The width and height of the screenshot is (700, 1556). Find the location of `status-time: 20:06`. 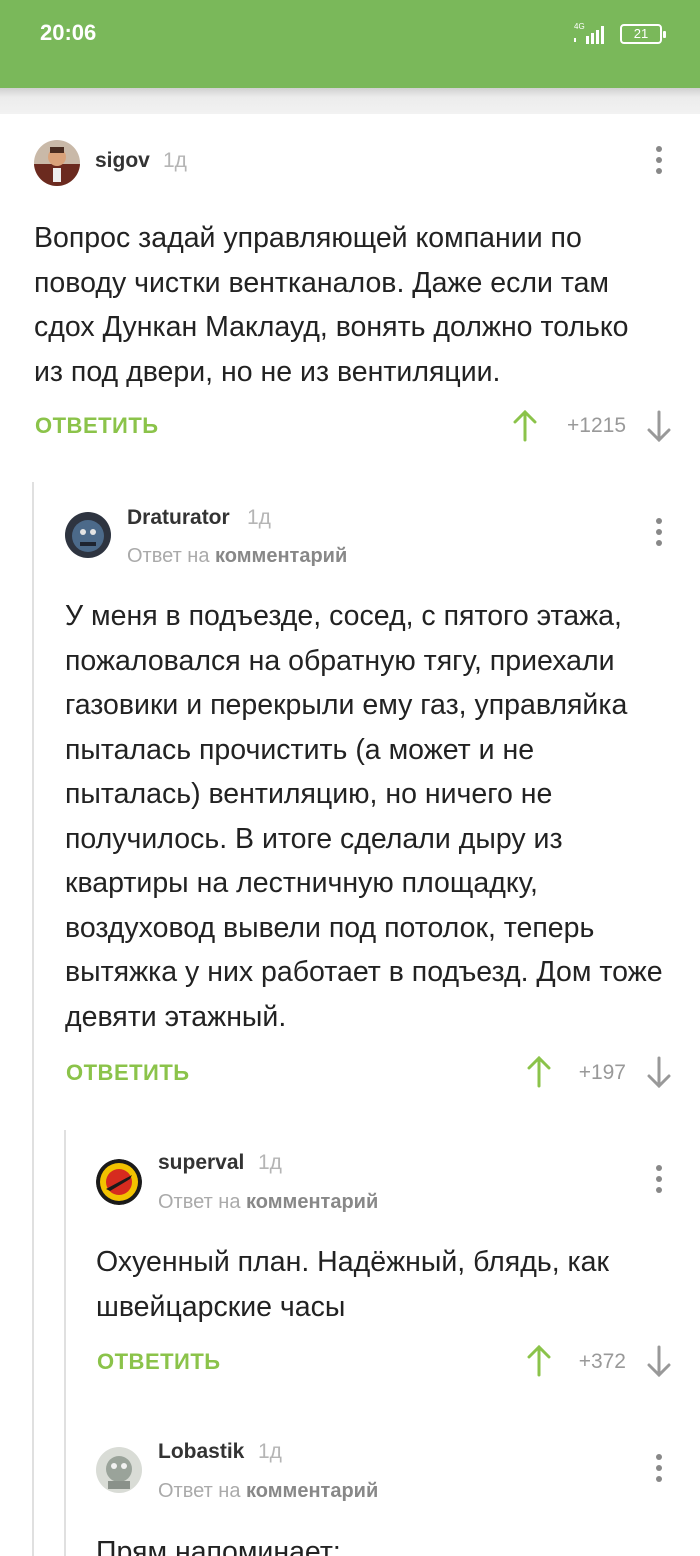

status-time: 20:06 is located at coordinates (68, 32).